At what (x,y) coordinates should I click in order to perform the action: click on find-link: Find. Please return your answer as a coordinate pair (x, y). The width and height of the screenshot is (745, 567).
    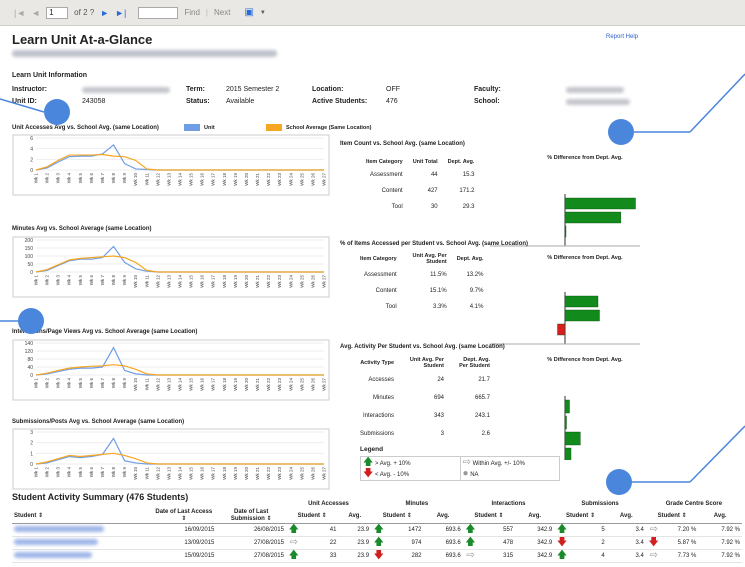
    Looking at the image, I should click on (192, 12).